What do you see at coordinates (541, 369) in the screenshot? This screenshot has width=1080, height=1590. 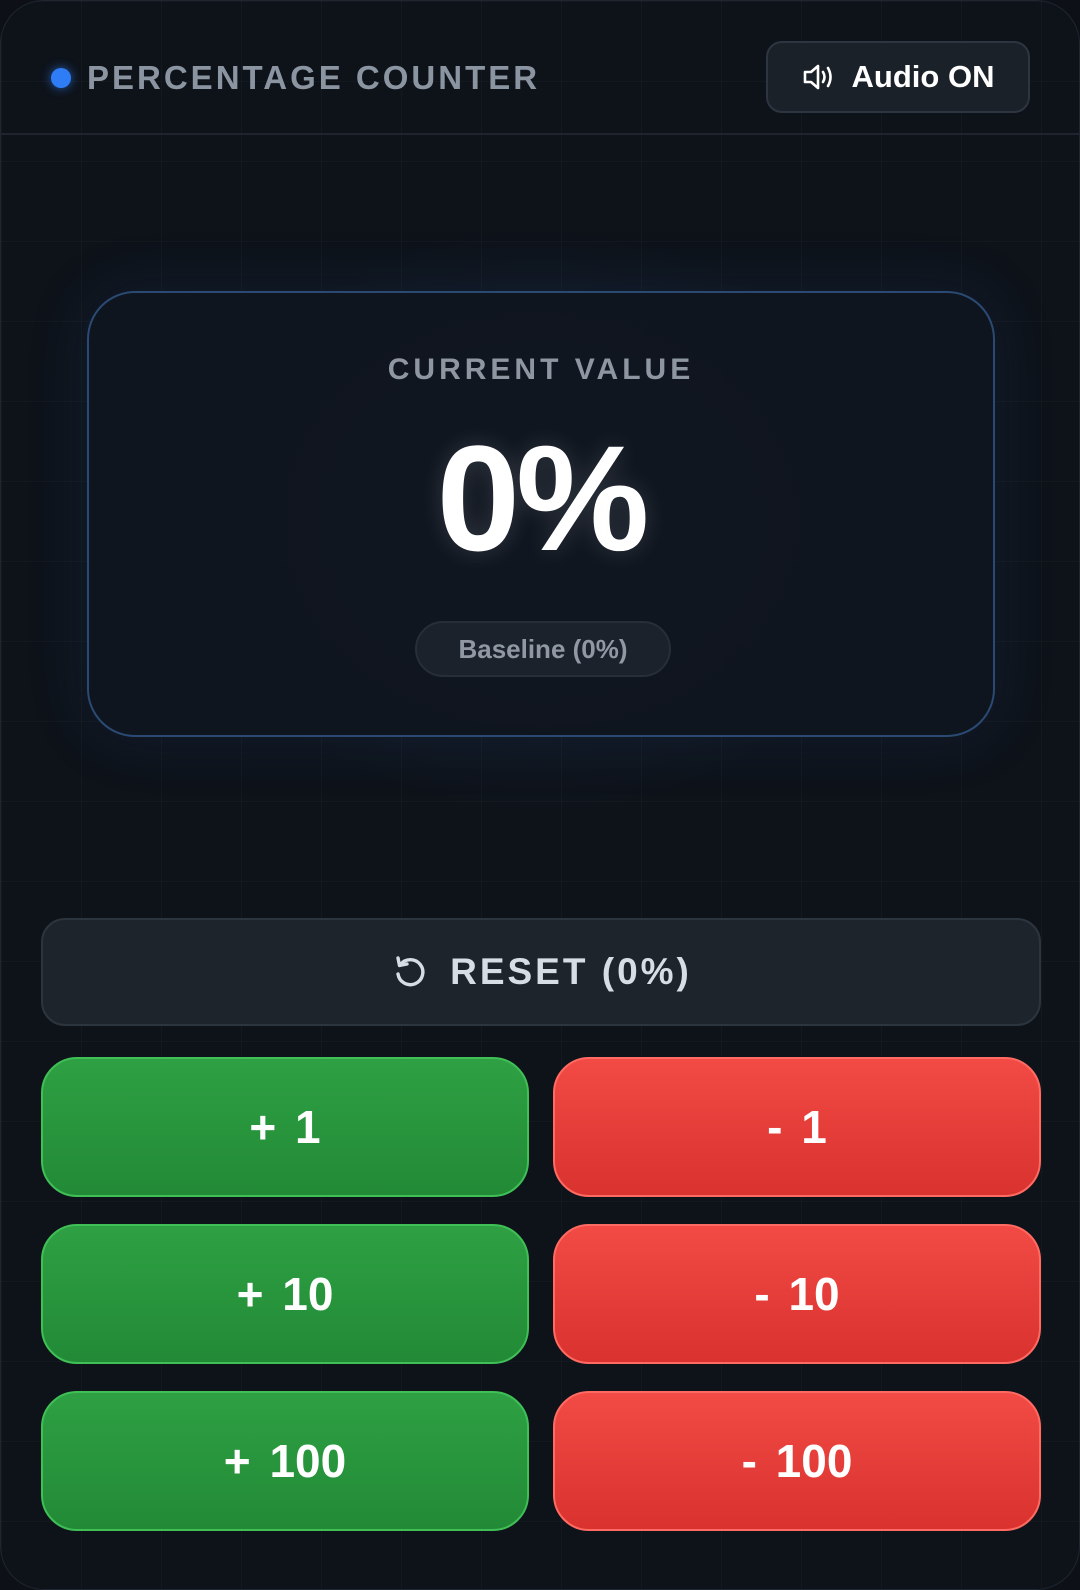 I see `current-value-label: CURRENT VALUE` at bounding box center [541, 369].